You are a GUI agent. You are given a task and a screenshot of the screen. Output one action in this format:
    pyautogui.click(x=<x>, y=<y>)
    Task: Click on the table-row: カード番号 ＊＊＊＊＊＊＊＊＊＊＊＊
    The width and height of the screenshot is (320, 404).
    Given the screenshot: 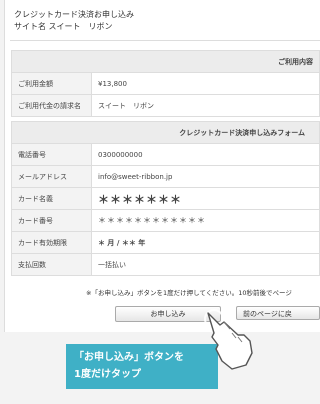 What is the action you would take?
    pyautogui.click(x=165, y=220)
    